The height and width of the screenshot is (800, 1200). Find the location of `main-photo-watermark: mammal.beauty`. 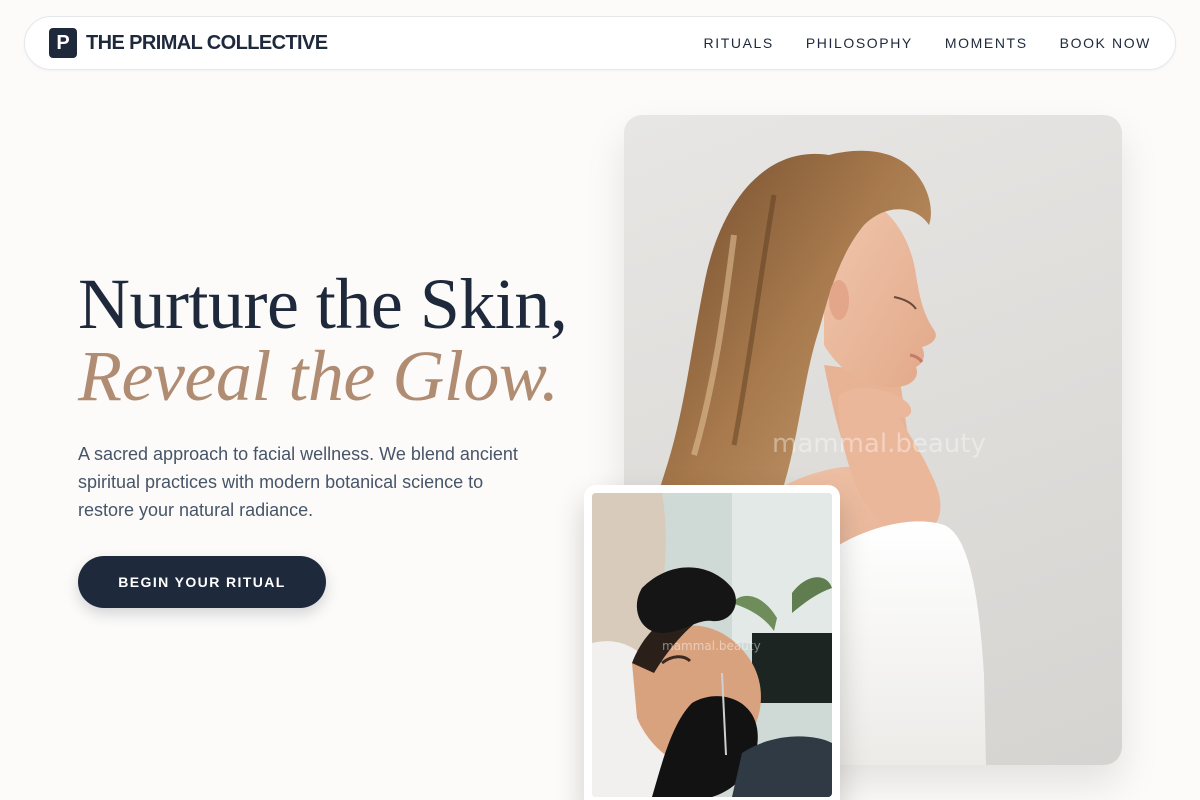

main-photo-watermark: mammal.beauty is located at coordinates (879, 444).